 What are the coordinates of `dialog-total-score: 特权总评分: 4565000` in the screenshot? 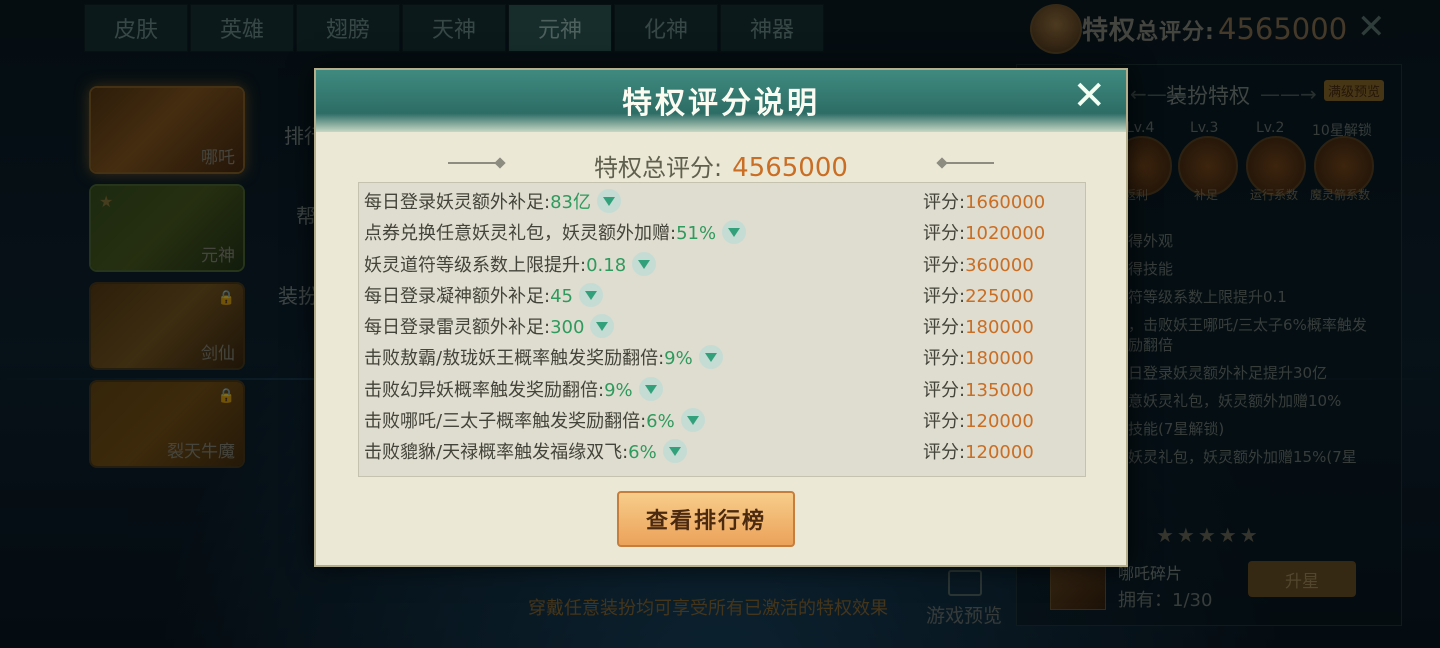 It's located at (721, 165).